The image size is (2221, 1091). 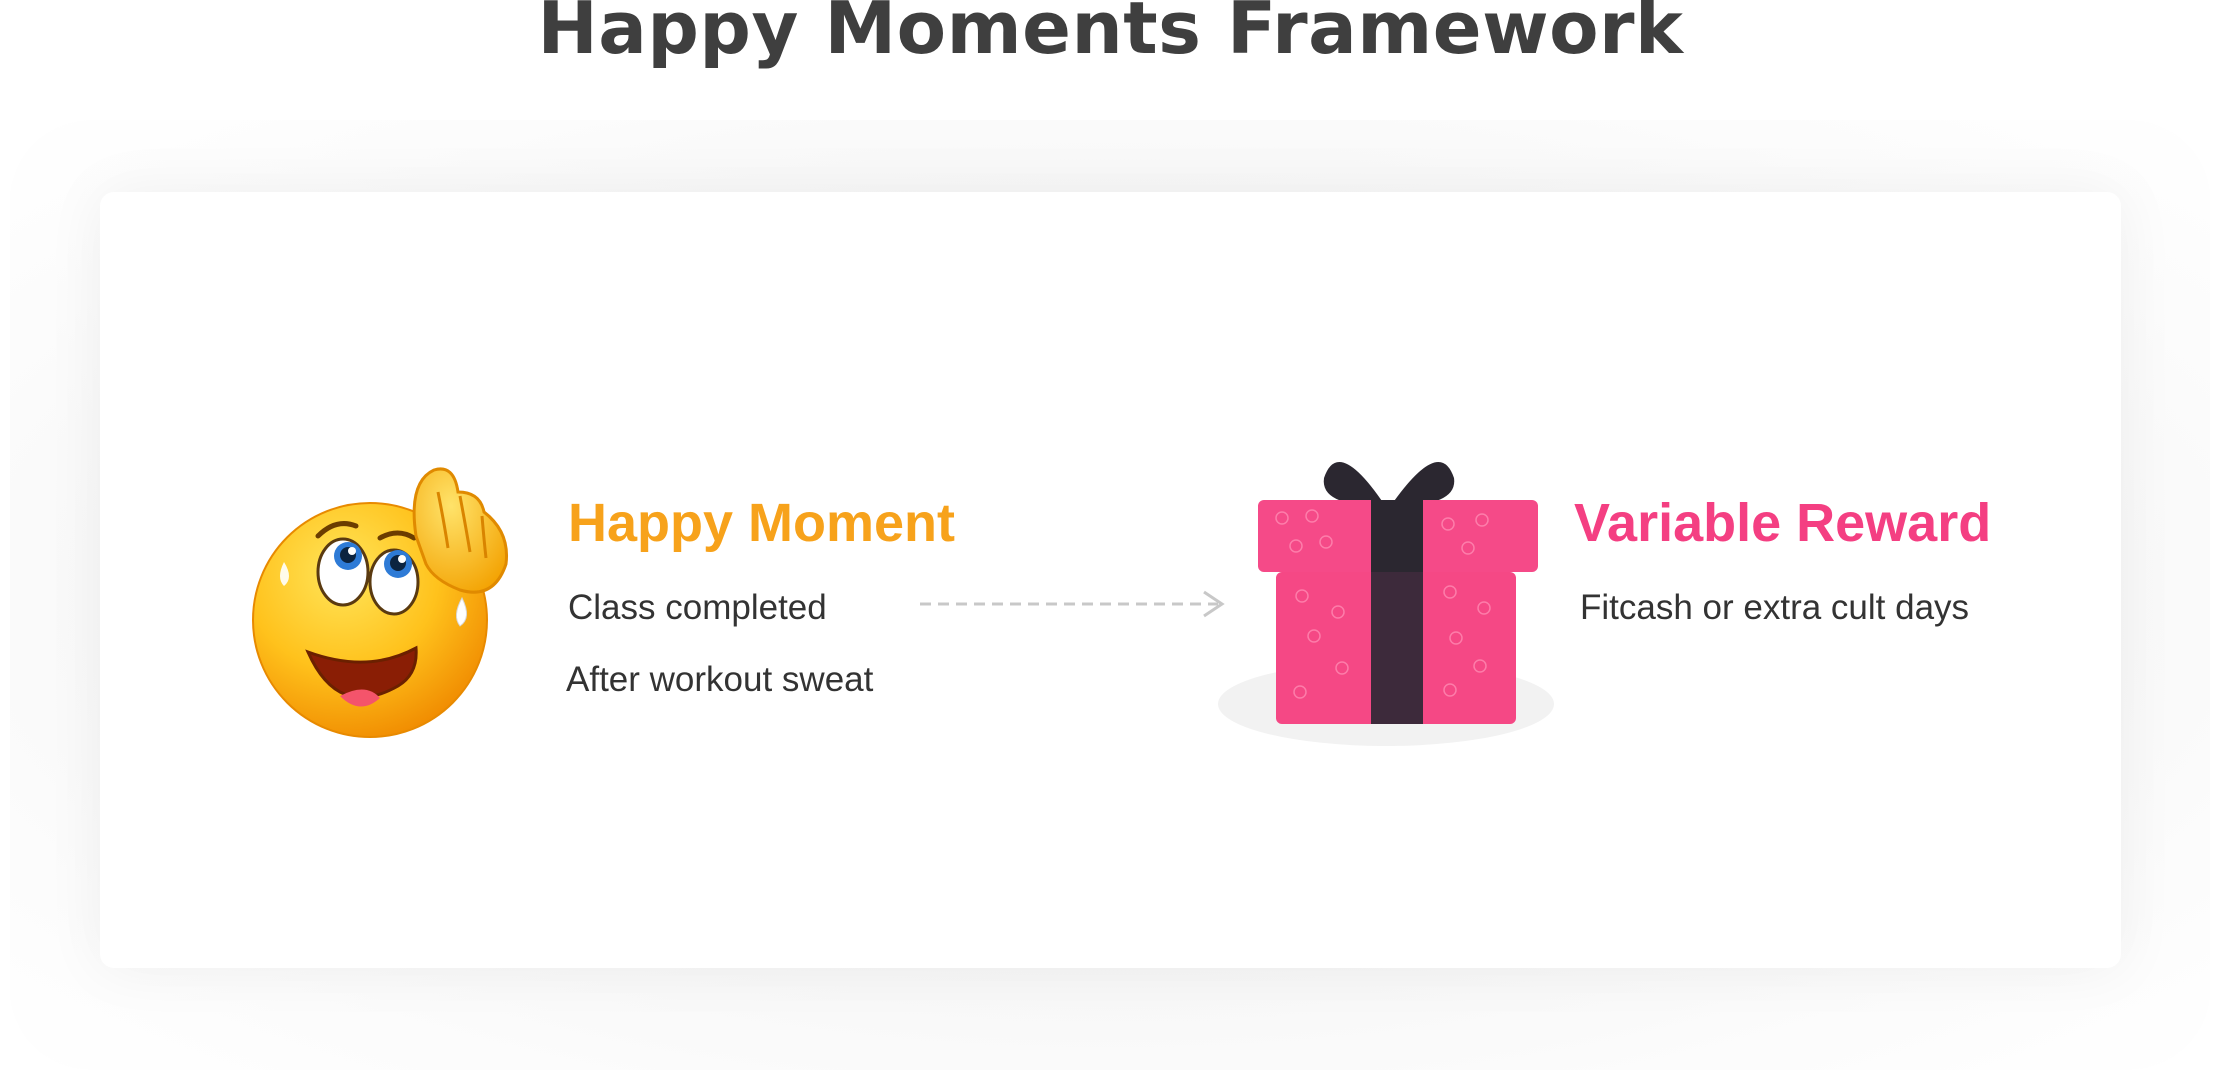 I want to click on variable-reward-item: Fitcash or extra cult days, so click(x=1775, y=607).